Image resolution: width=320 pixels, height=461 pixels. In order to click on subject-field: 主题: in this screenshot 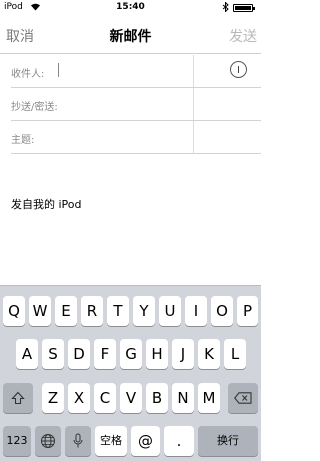, I will do `click(130, 137)`.